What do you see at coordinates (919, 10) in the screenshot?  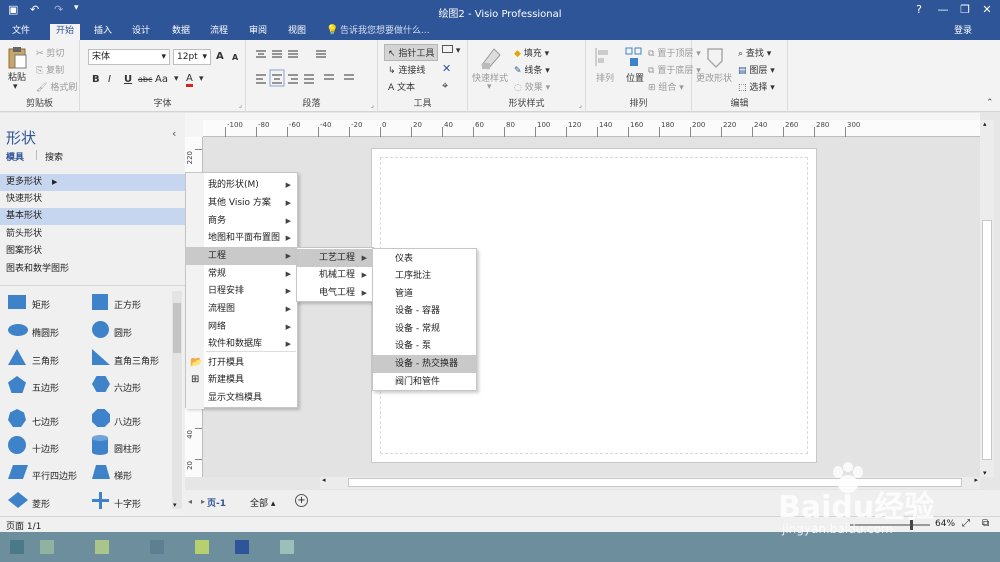 I see `ribbon-options-button: ?` at bounding box center [919, 10].